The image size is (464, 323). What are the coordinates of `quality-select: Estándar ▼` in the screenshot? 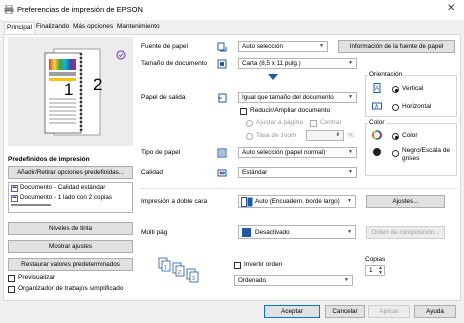 It's located at (297, 172).